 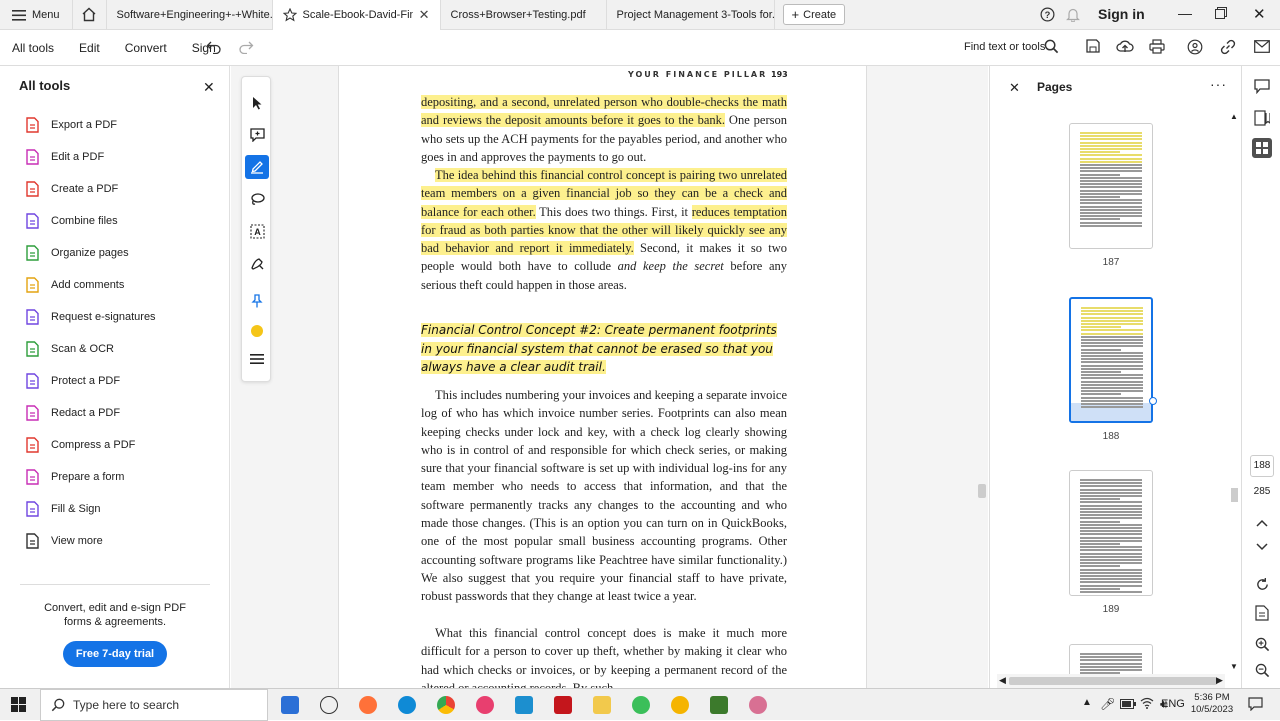 What do you see at coordinates (1111, 360) in the screenshot?
I see `page-thumbnail-current` at bounding box center [1111, 360].